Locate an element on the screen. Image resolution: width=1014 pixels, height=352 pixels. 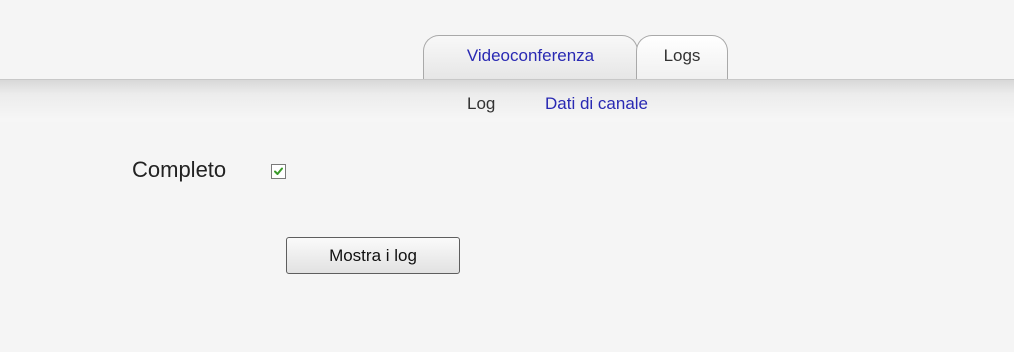
complete-checkbox is located at coordinates (278, 171).